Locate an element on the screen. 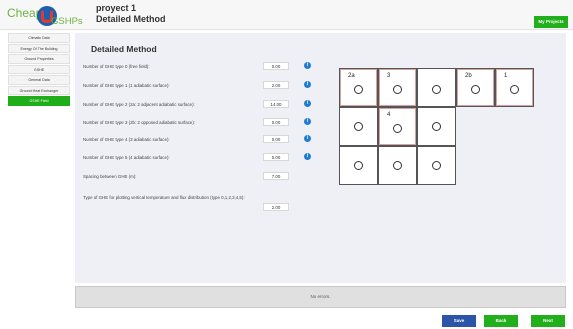 Image resolution: width=573 pixels, height=329 pixels. grid-cell: 2b is located at coordinates (475, 87).